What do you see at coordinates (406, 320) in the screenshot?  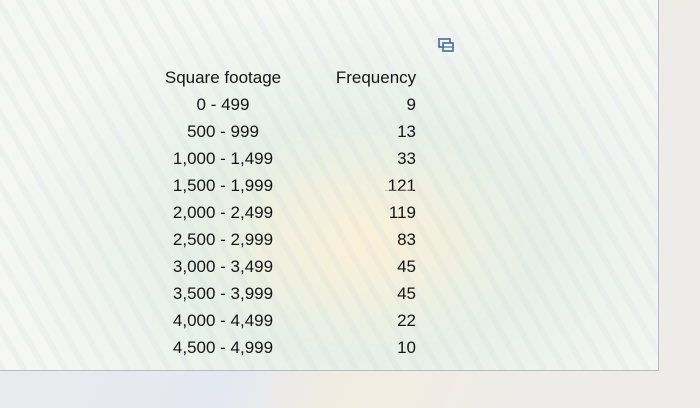 I see `frequency-cell: 22` at bounding box center [406, 320].